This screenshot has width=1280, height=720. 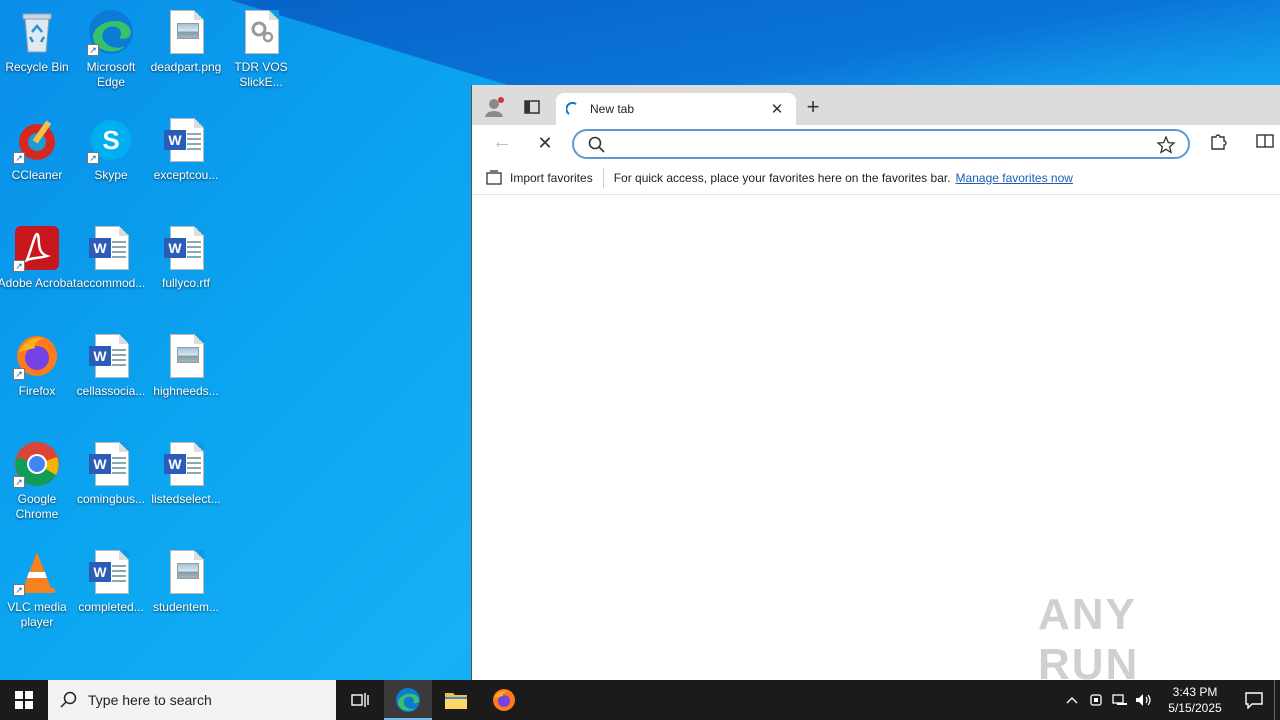 I want to click on desktop-icon-adobe-acrobat: ↗ Adobe Acrobat, so click(x=38, y=257).